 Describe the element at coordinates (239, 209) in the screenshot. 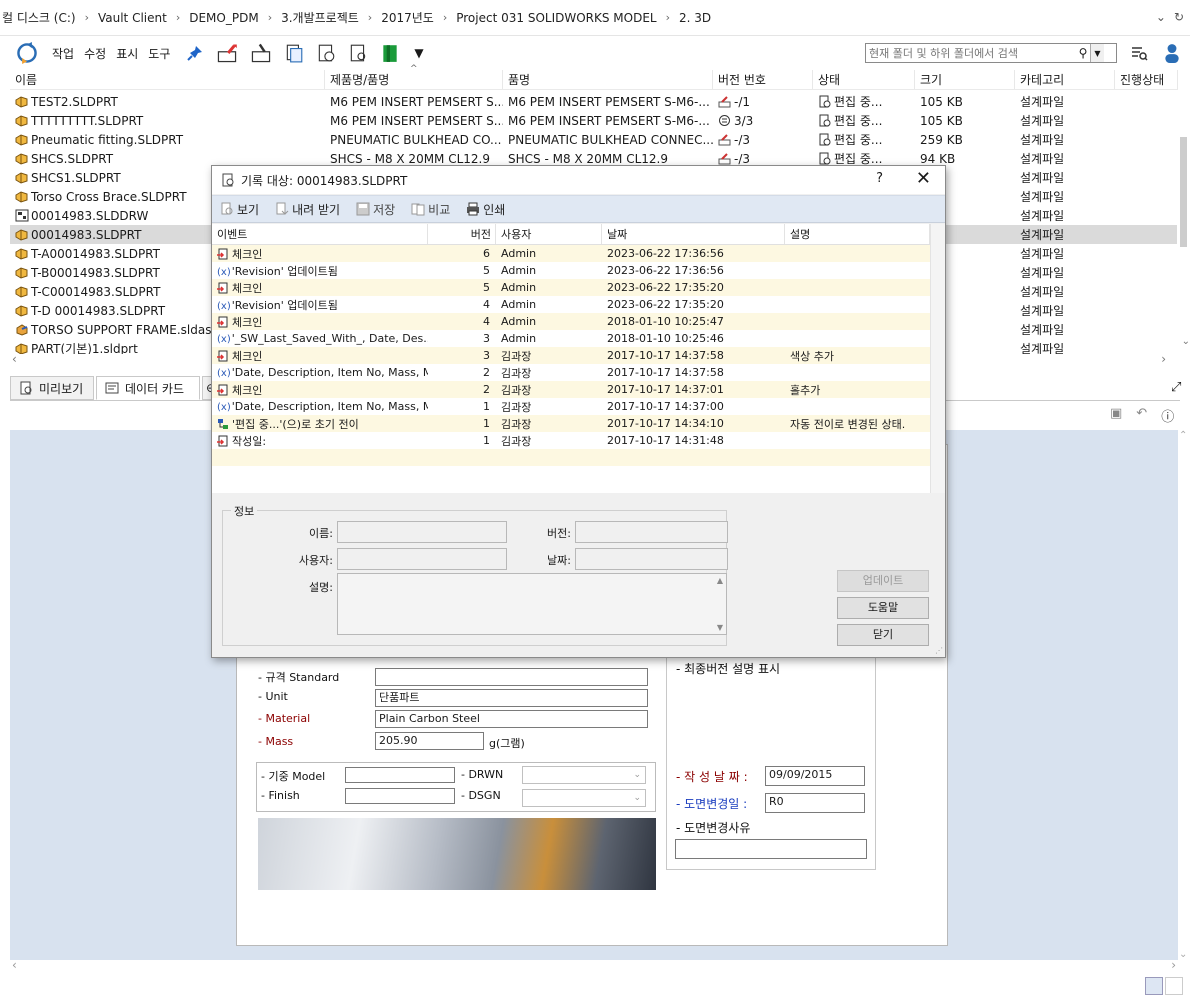

I see `view-button: 보기` at that location.